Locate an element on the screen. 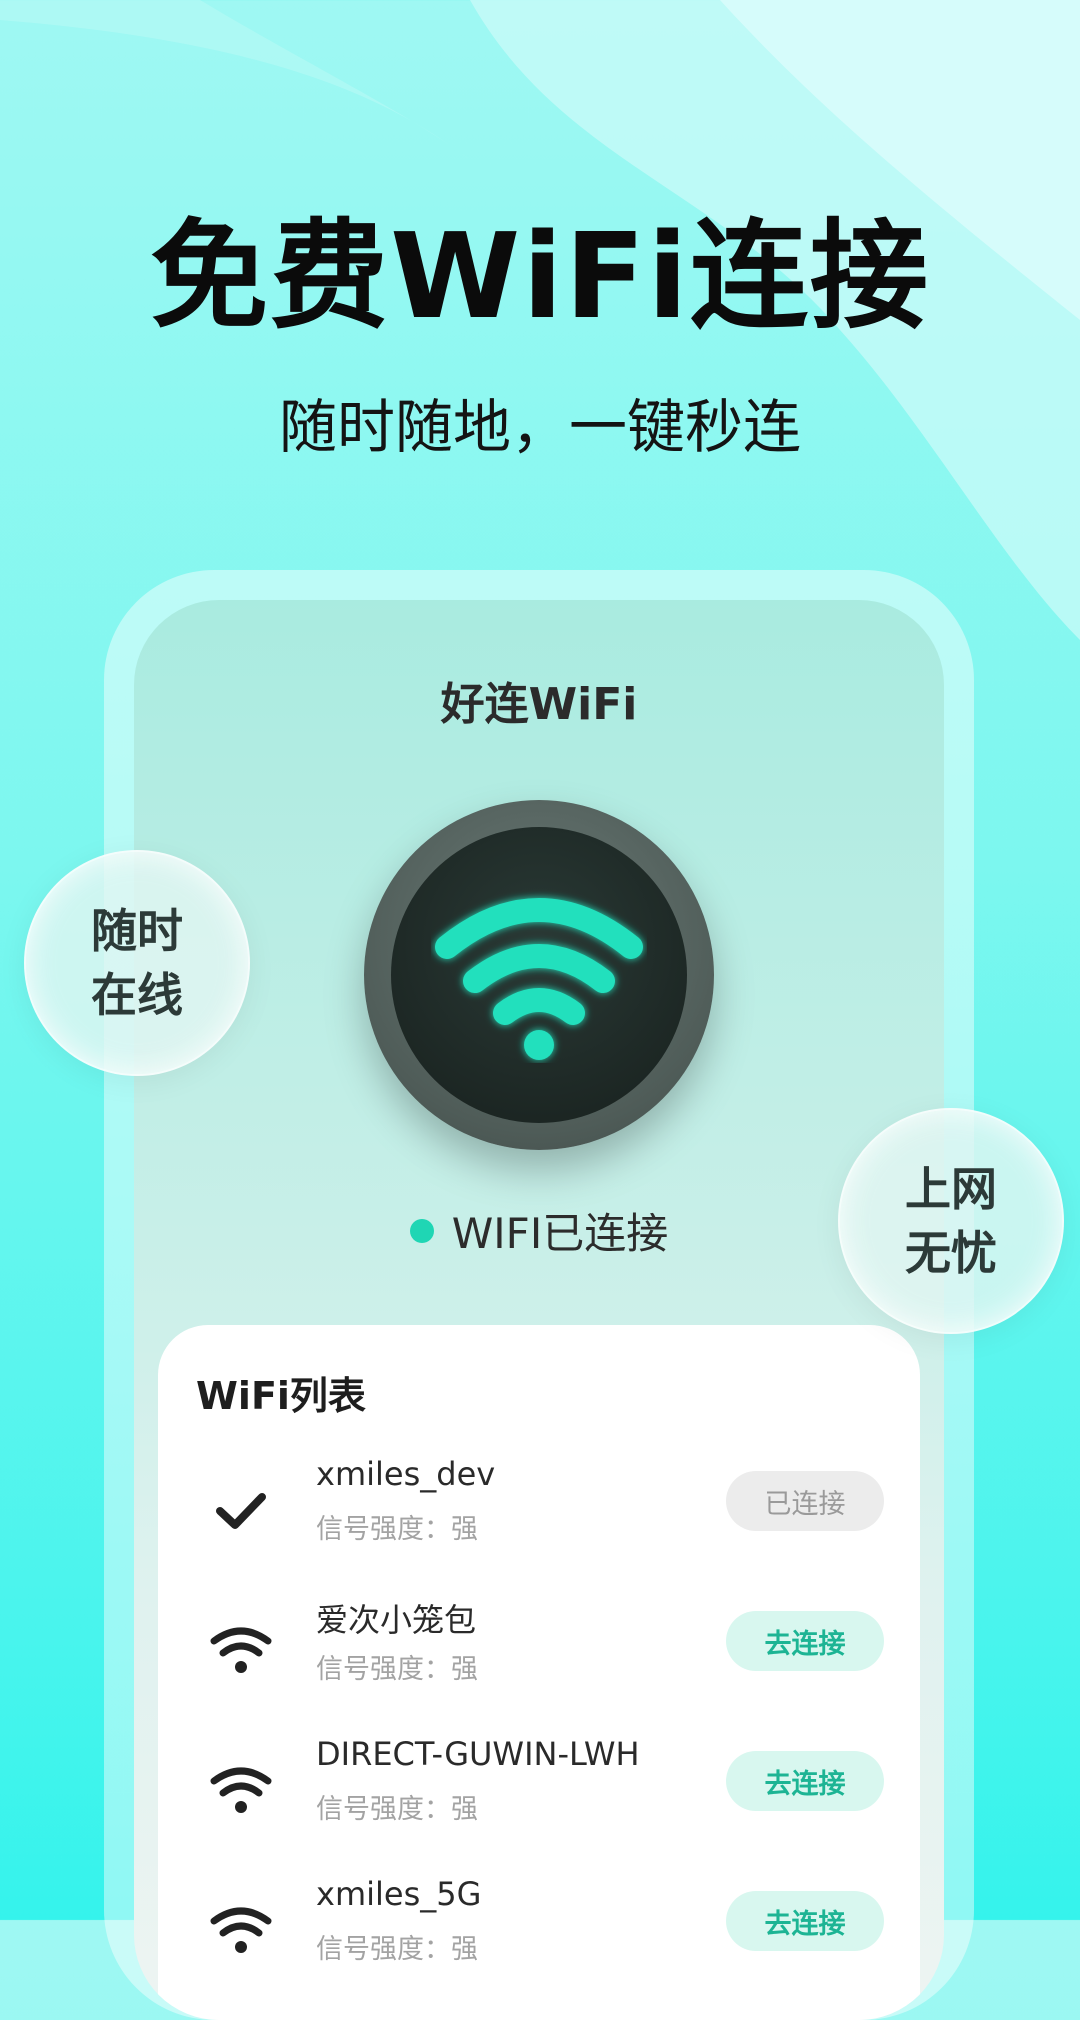  wifi-name: DIRECT-GUWIN-LWH is located at coordinates (478, 1754).